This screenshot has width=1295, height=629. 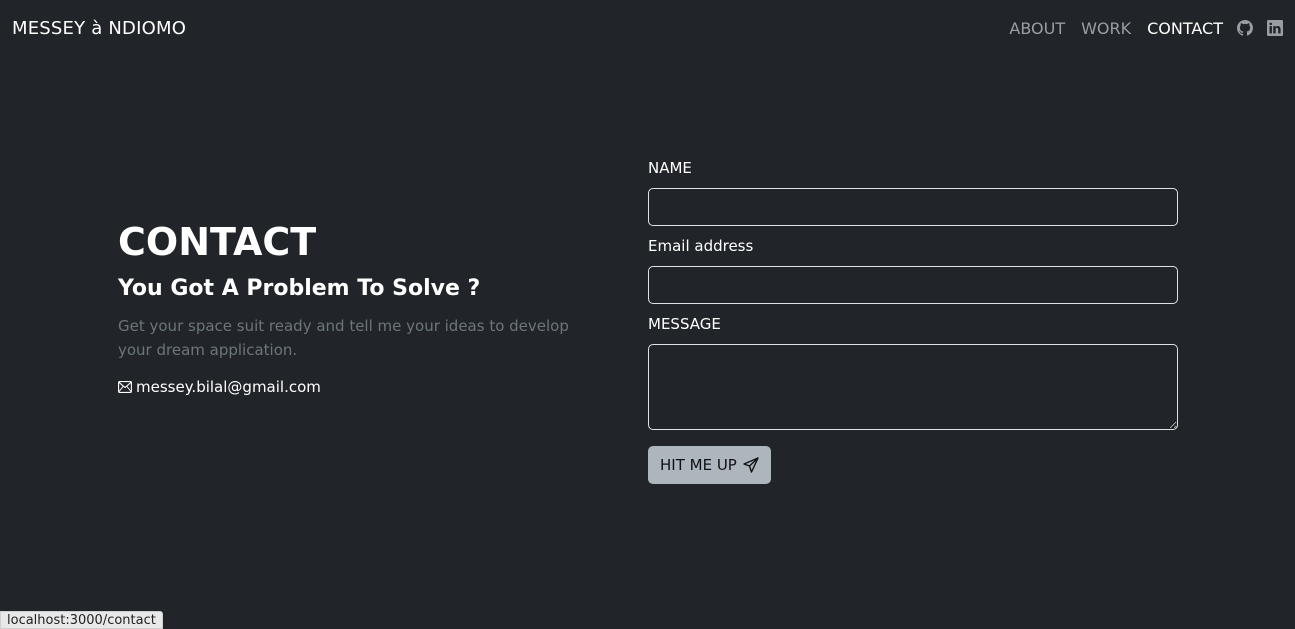 I want to click on nav-link-about: ABOUT, so click(x=1037, y=28).